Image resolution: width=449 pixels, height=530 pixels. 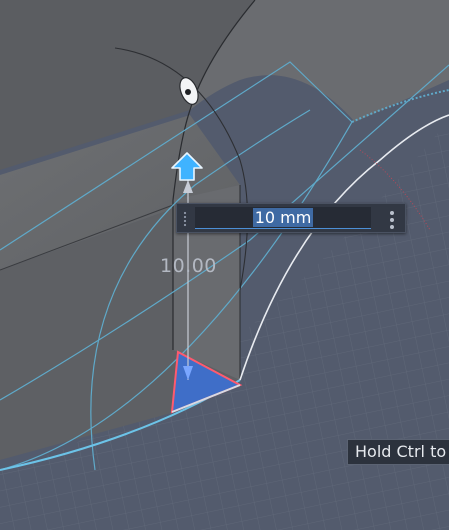 What do you see at coordinates (188, 266) in the screenshot?
I see `dimension-readout: 10.00` at bounding box center [188, 266].